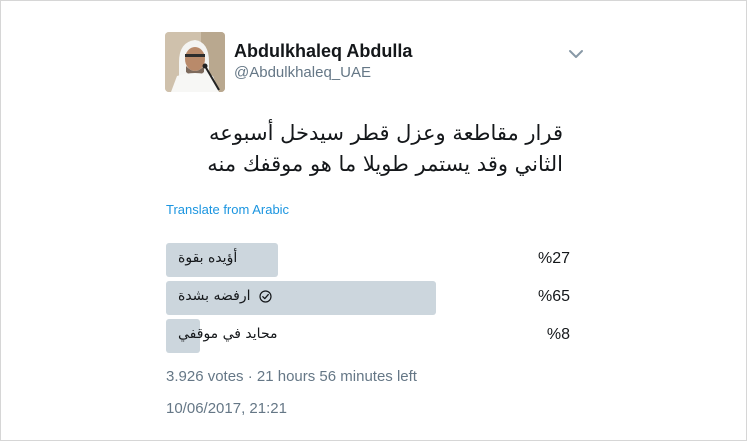  I want to click on chevron-down-icon, so click(576, 54).